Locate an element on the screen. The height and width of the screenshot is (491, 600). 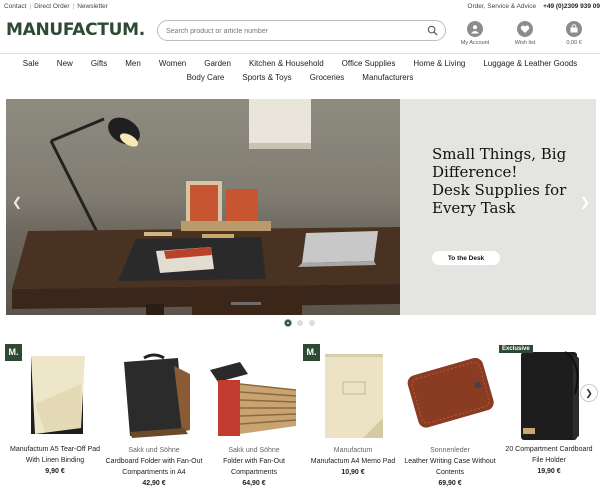
nav-item-manufacturers: Manufacturers is located at coordinates (387, 77).